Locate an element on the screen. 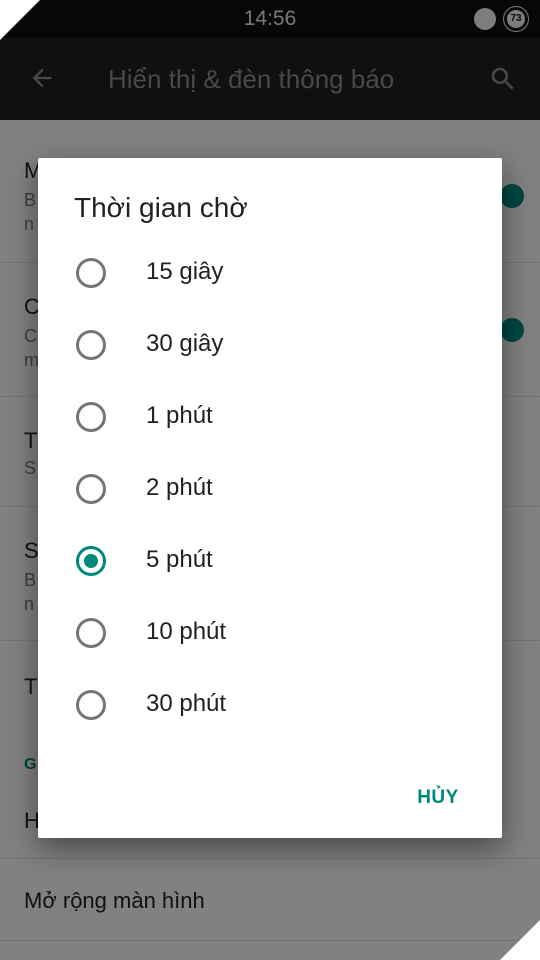 This screenshot has height=960, width=540. cancel-button: HỦY is located at coordinates (438, 798).